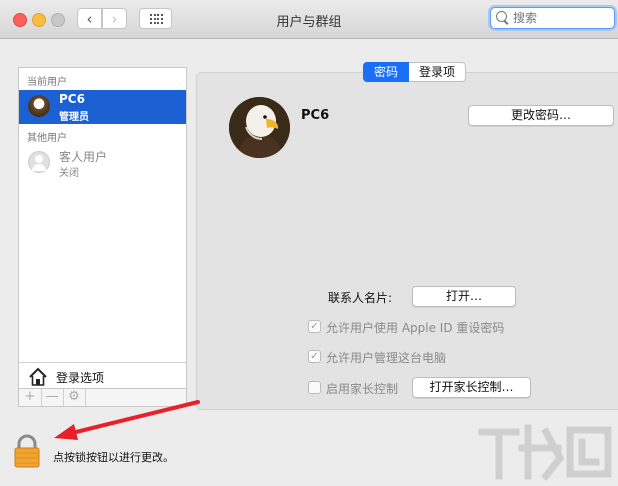  What do you see at coordinates (69, 173) in the screenshot?
I see `guest-user-status: 关闭` at bounding box center [69, 173].